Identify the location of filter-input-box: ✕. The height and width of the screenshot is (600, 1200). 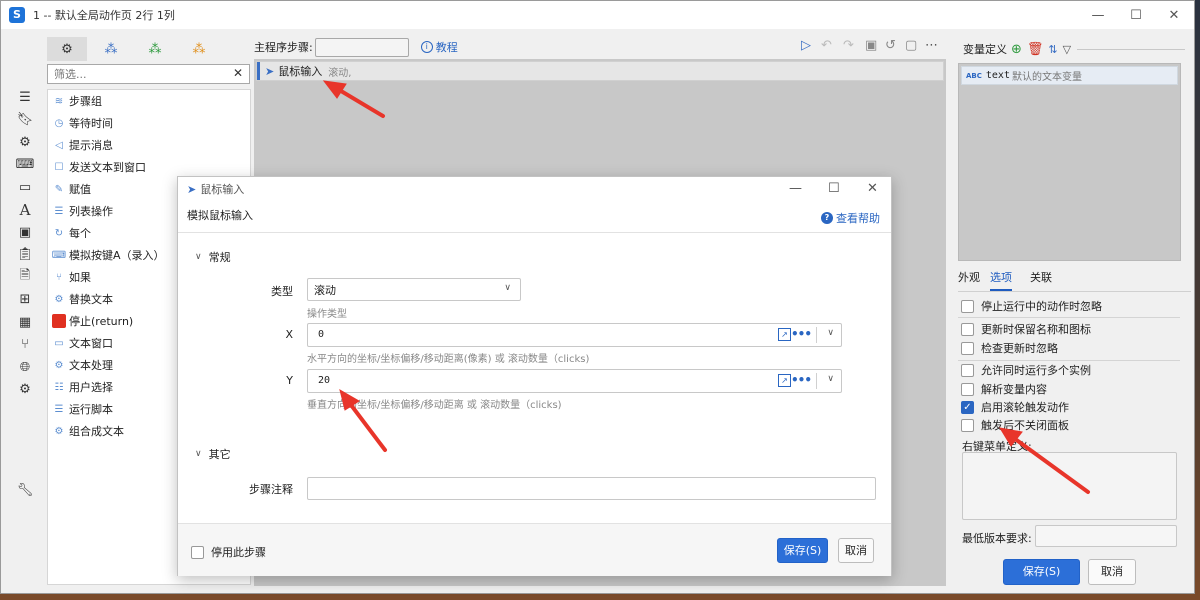
(148, 74).